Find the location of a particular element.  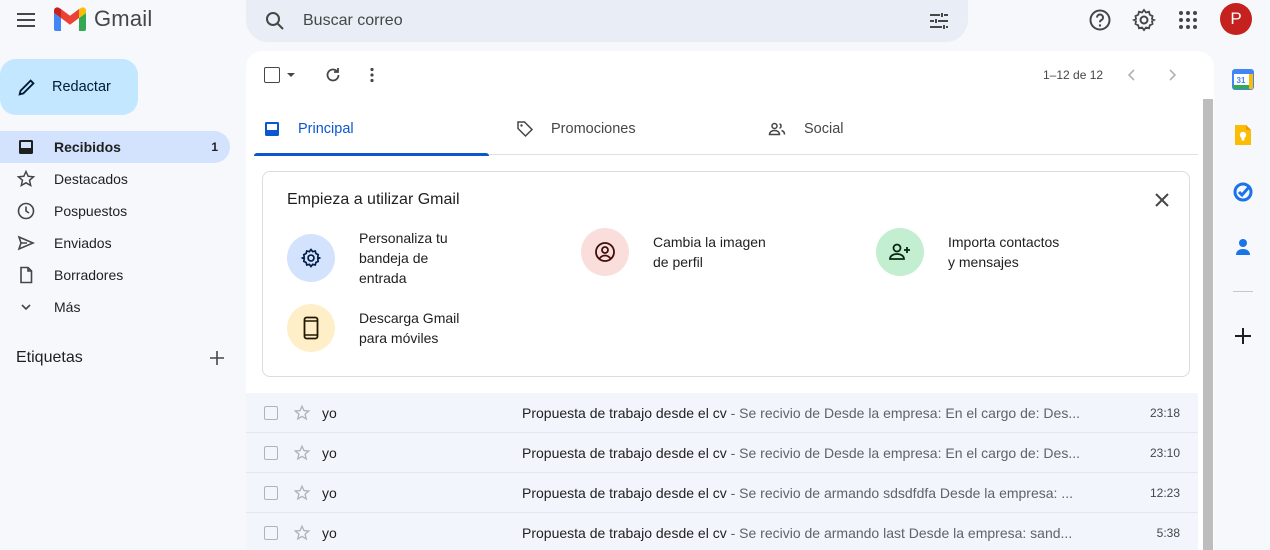

settings-icon is located at coordinates (311, 258).